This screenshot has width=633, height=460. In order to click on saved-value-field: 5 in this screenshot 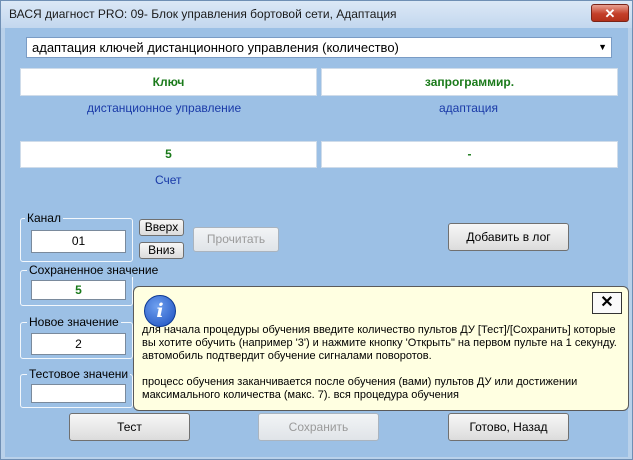, I will do `click(78, 290)`.